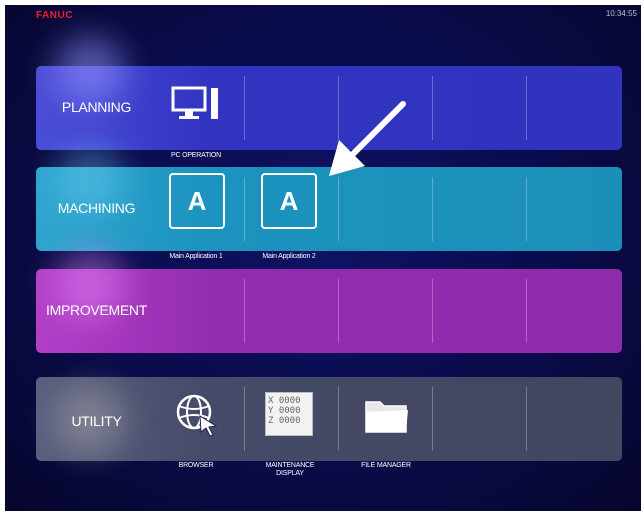 Image resolution: width=644 pixels, height=516 pixels. I want to click on main-application-1-button: A, so click(197, 201).